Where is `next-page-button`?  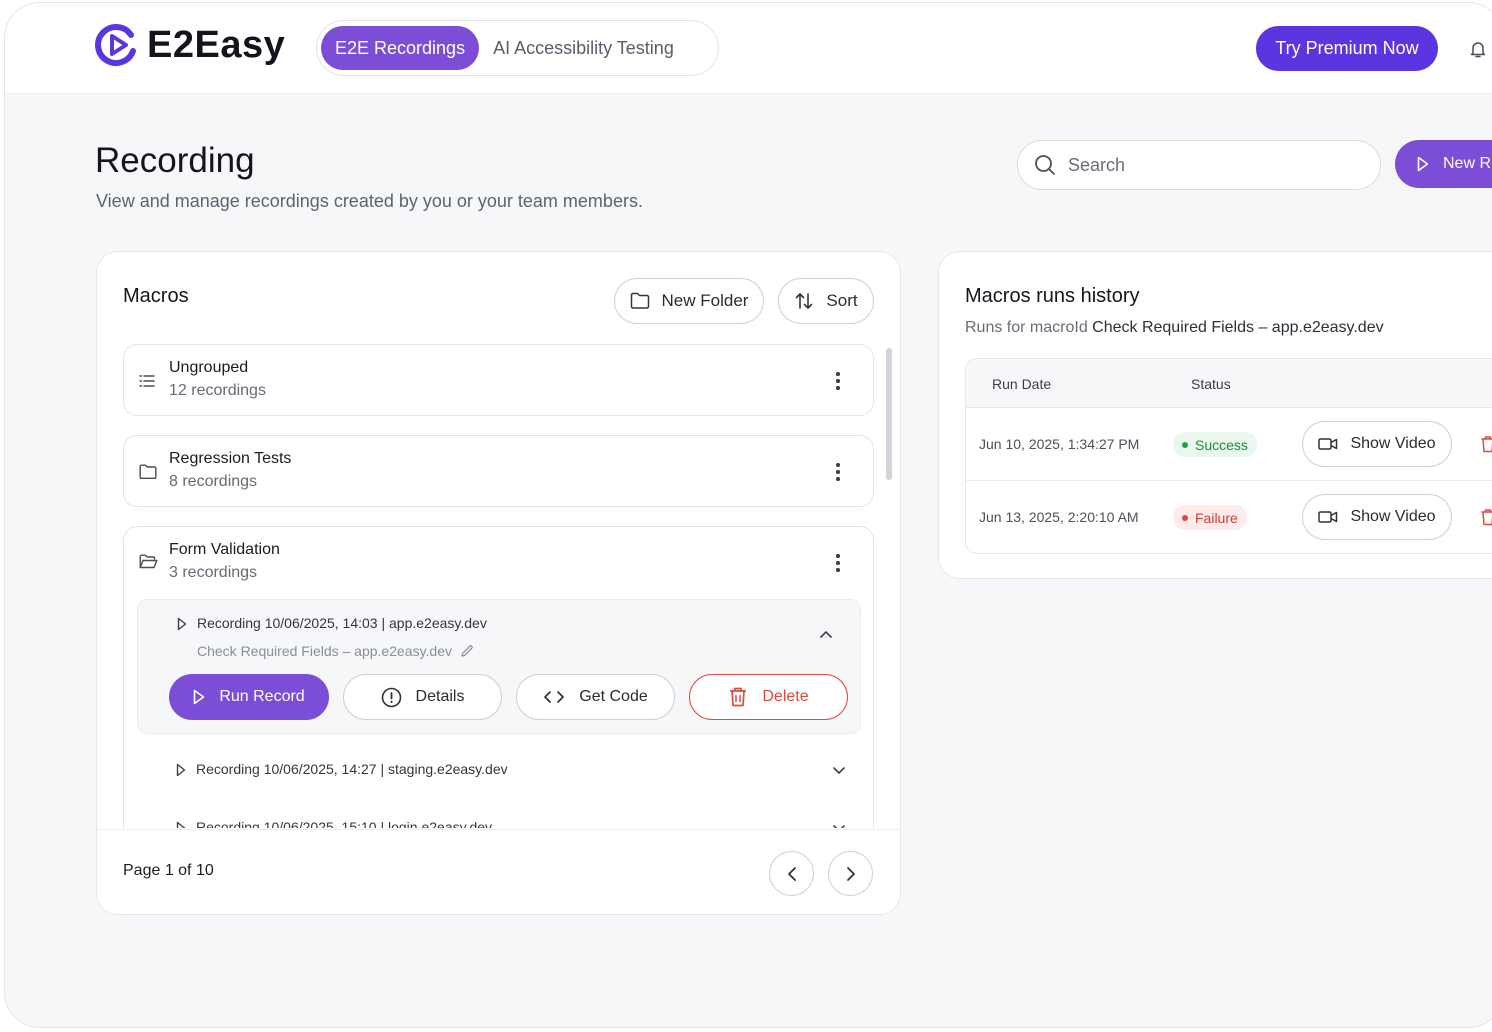
next-page-button is located at coordinates (850, 873).